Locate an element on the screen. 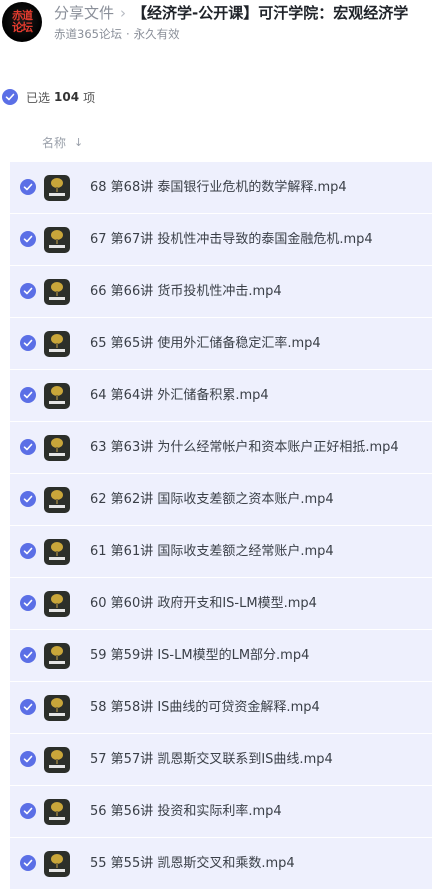 This screenshot has height=890, width=432. file-row: 62 第62讲 国际收支差额之资本账户.mp4 is located at coordinates (221, 499).